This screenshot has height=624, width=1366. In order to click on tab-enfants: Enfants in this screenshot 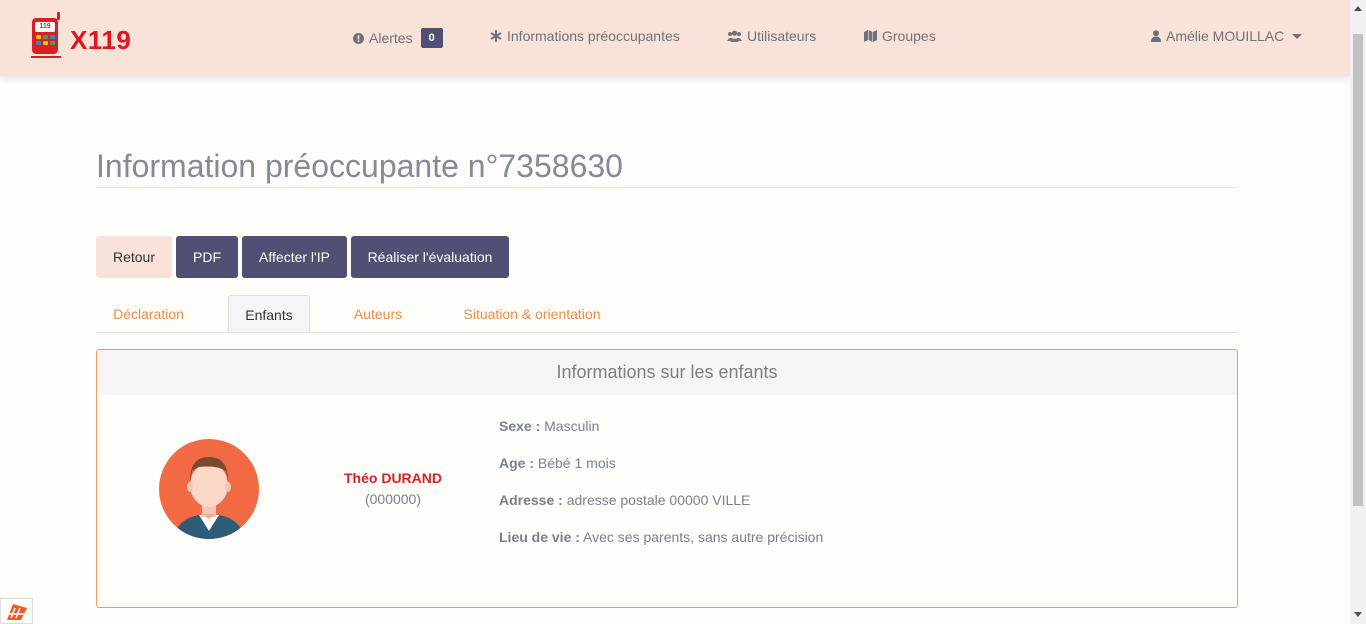, I will do `click(269, 314)`.